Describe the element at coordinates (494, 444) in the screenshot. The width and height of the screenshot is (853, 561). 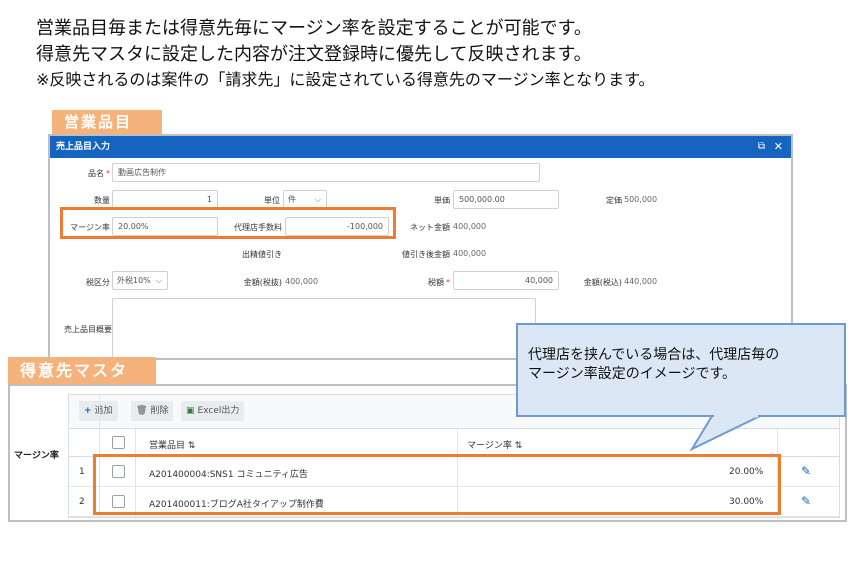
I see `column-header-margin: マージン率 ⇅` at that location.